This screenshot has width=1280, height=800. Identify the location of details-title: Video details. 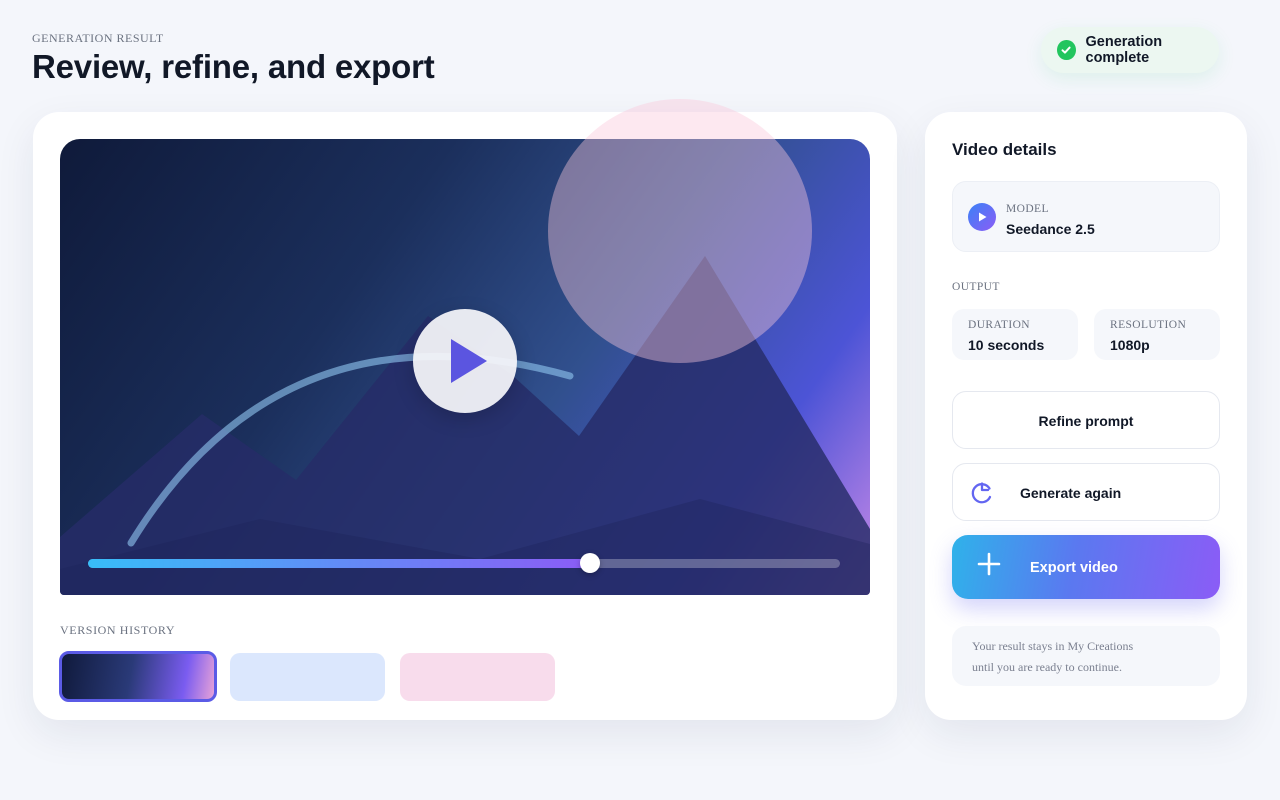
(1004, 149).